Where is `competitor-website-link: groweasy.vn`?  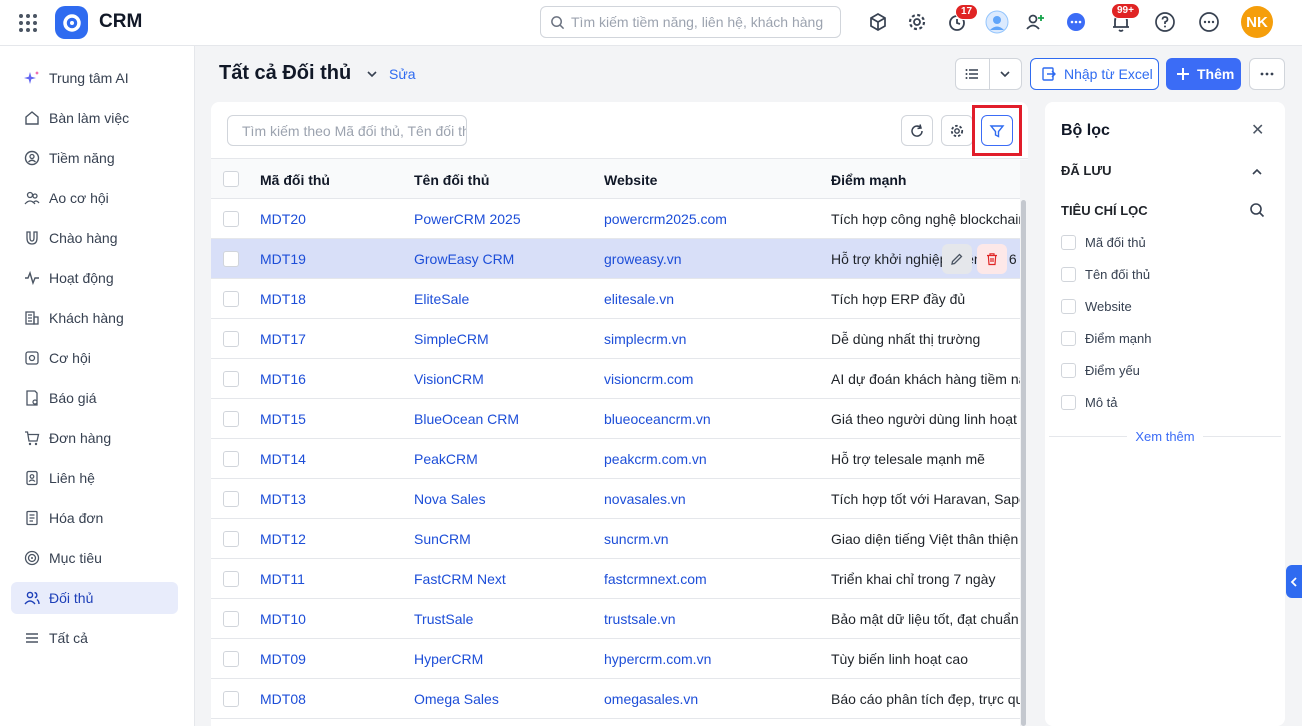 competitor-website-link: groweasy.vn is located at coordinates (711, 259).